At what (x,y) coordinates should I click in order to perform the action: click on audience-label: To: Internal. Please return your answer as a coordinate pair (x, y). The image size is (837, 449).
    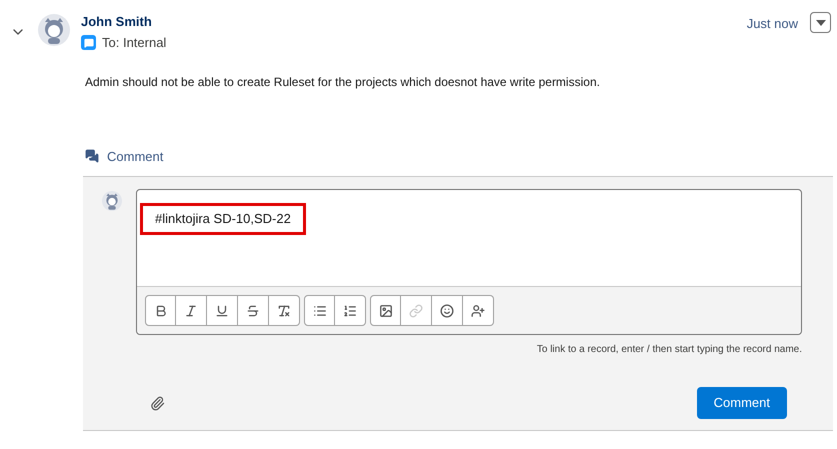
    Looking at the image, I should click on (134, 43).